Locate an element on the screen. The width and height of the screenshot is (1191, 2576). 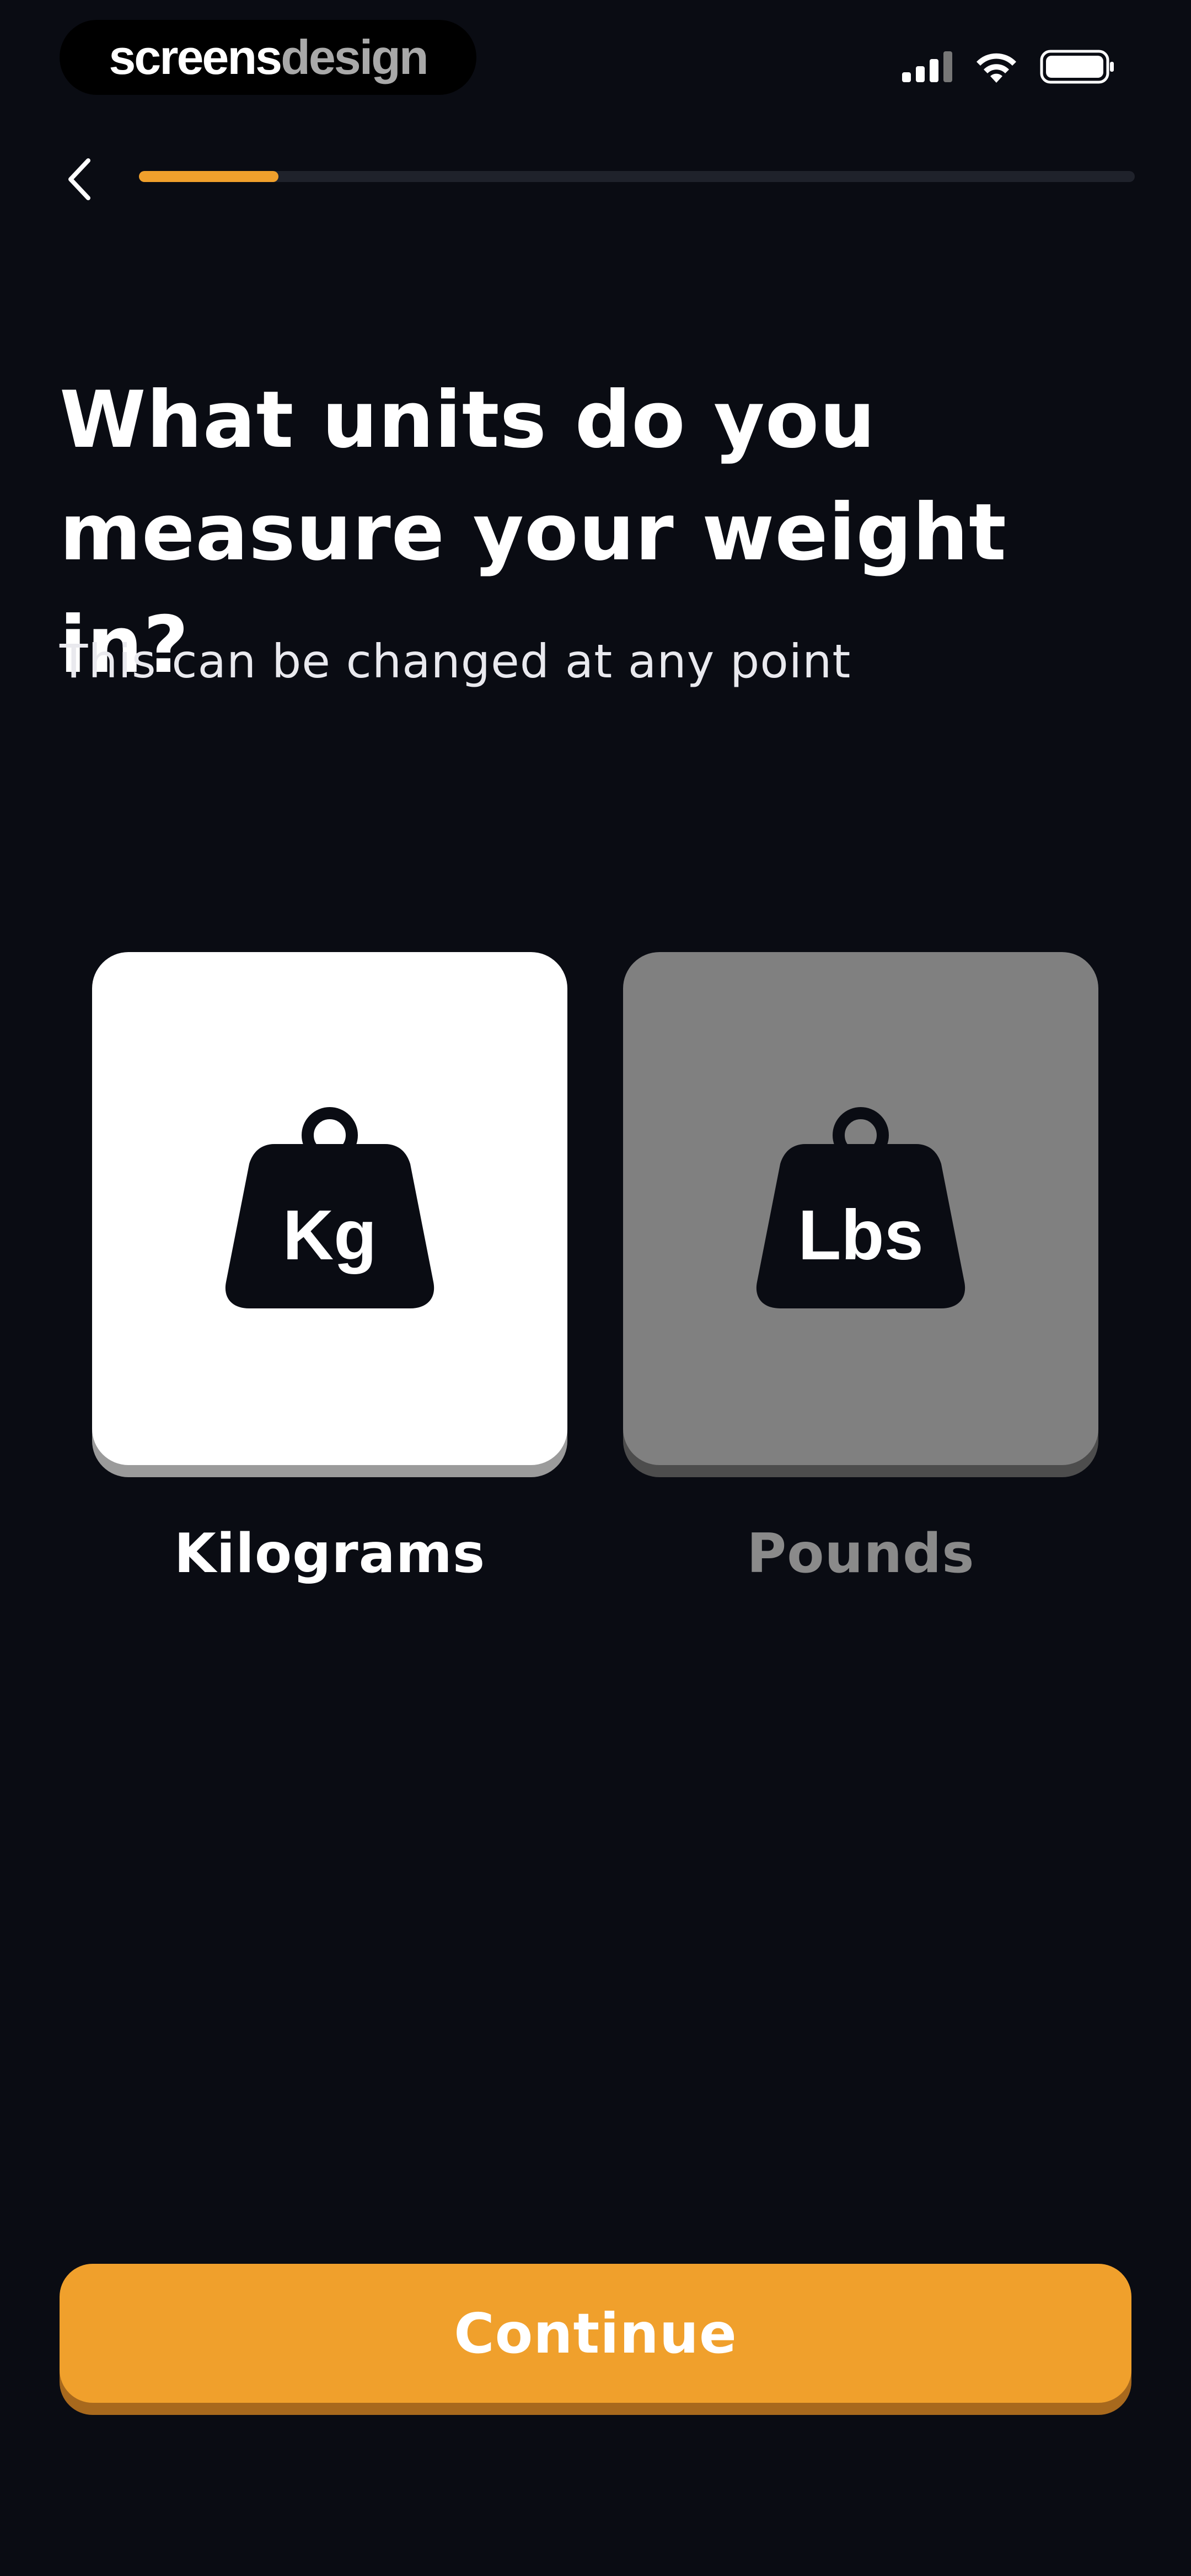
brand-text-secondary: design is located at coordinates (355, 57).